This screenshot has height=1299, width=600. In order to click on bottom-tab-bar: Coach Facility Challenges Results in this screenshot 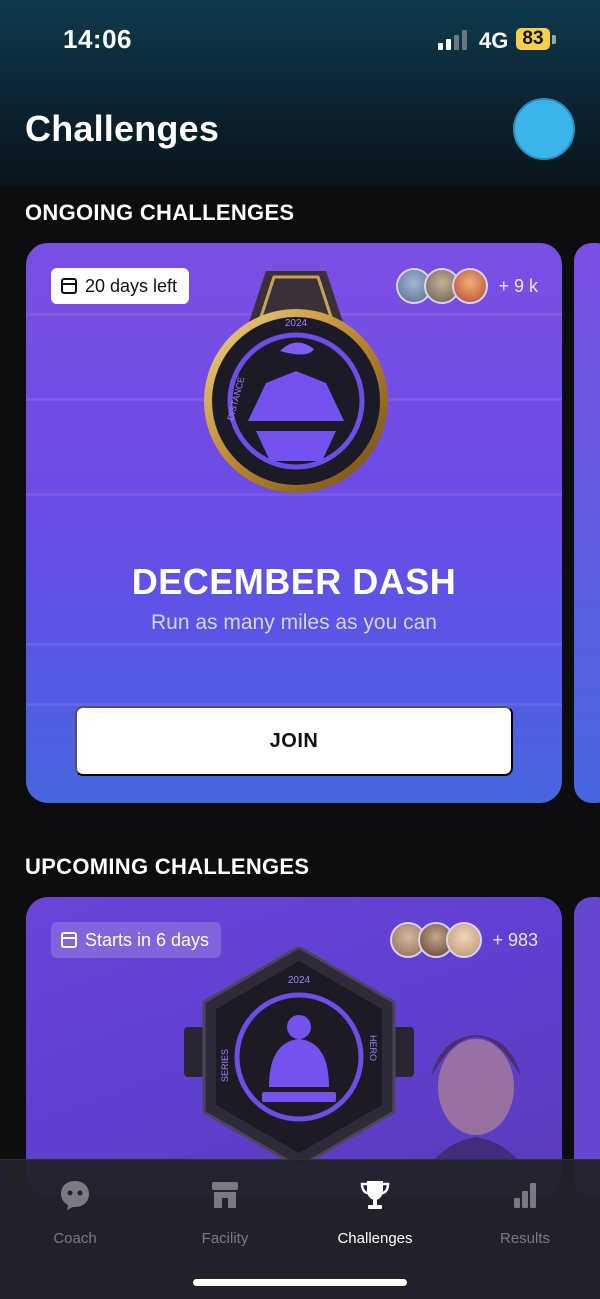, I will do `click(300, 1229)`.